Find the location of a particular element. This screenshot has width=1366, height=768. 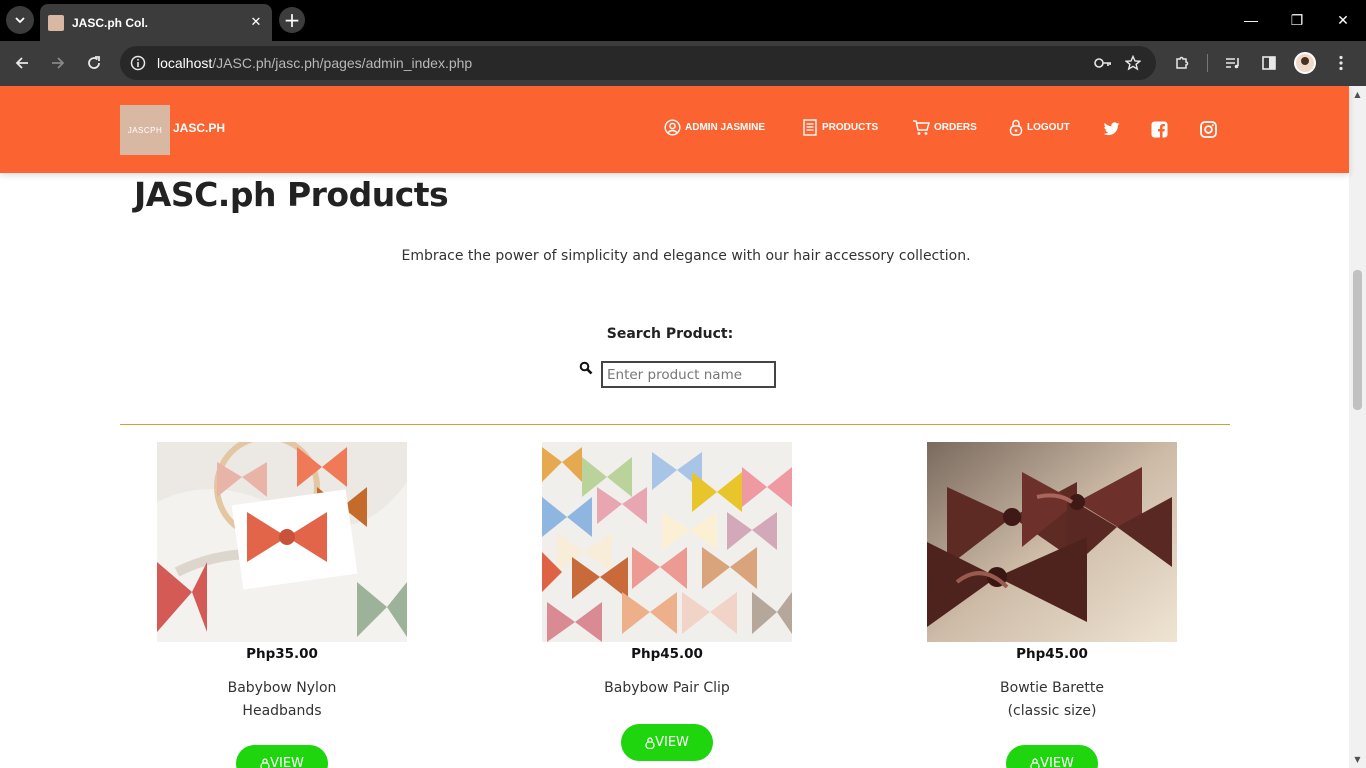

product-card: Php45.00 Babybow Pair Clip VIEW is located at coordinates (667, 601).